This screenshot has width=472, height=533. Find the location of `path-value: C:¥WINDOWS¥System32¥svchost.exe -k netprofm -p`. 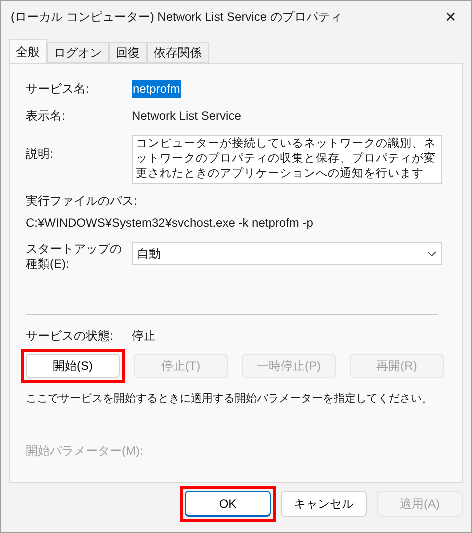

path-value: C:¥WINDOWS¥System32¥svchost.exe -k netprofm -p is located at coordinates (170, 223).